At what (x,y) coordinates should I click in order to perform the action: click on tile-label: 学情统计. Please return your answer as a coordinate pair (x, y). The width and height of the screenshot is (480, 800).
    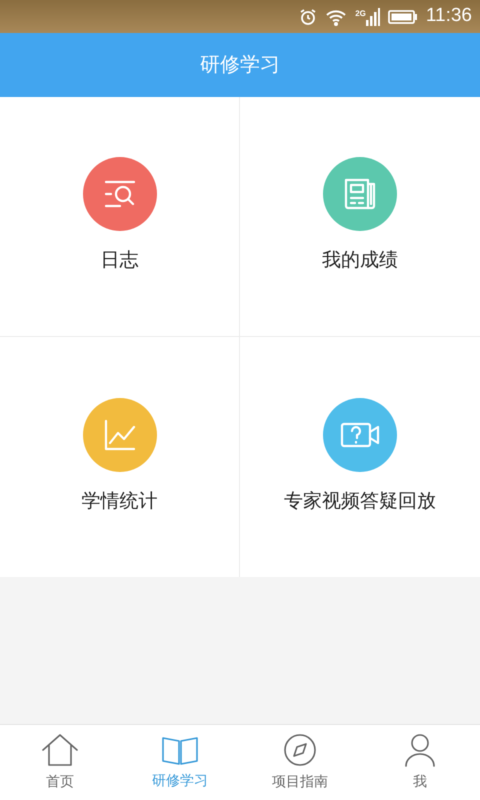
    Looking at the image, I should click on (120, 502).